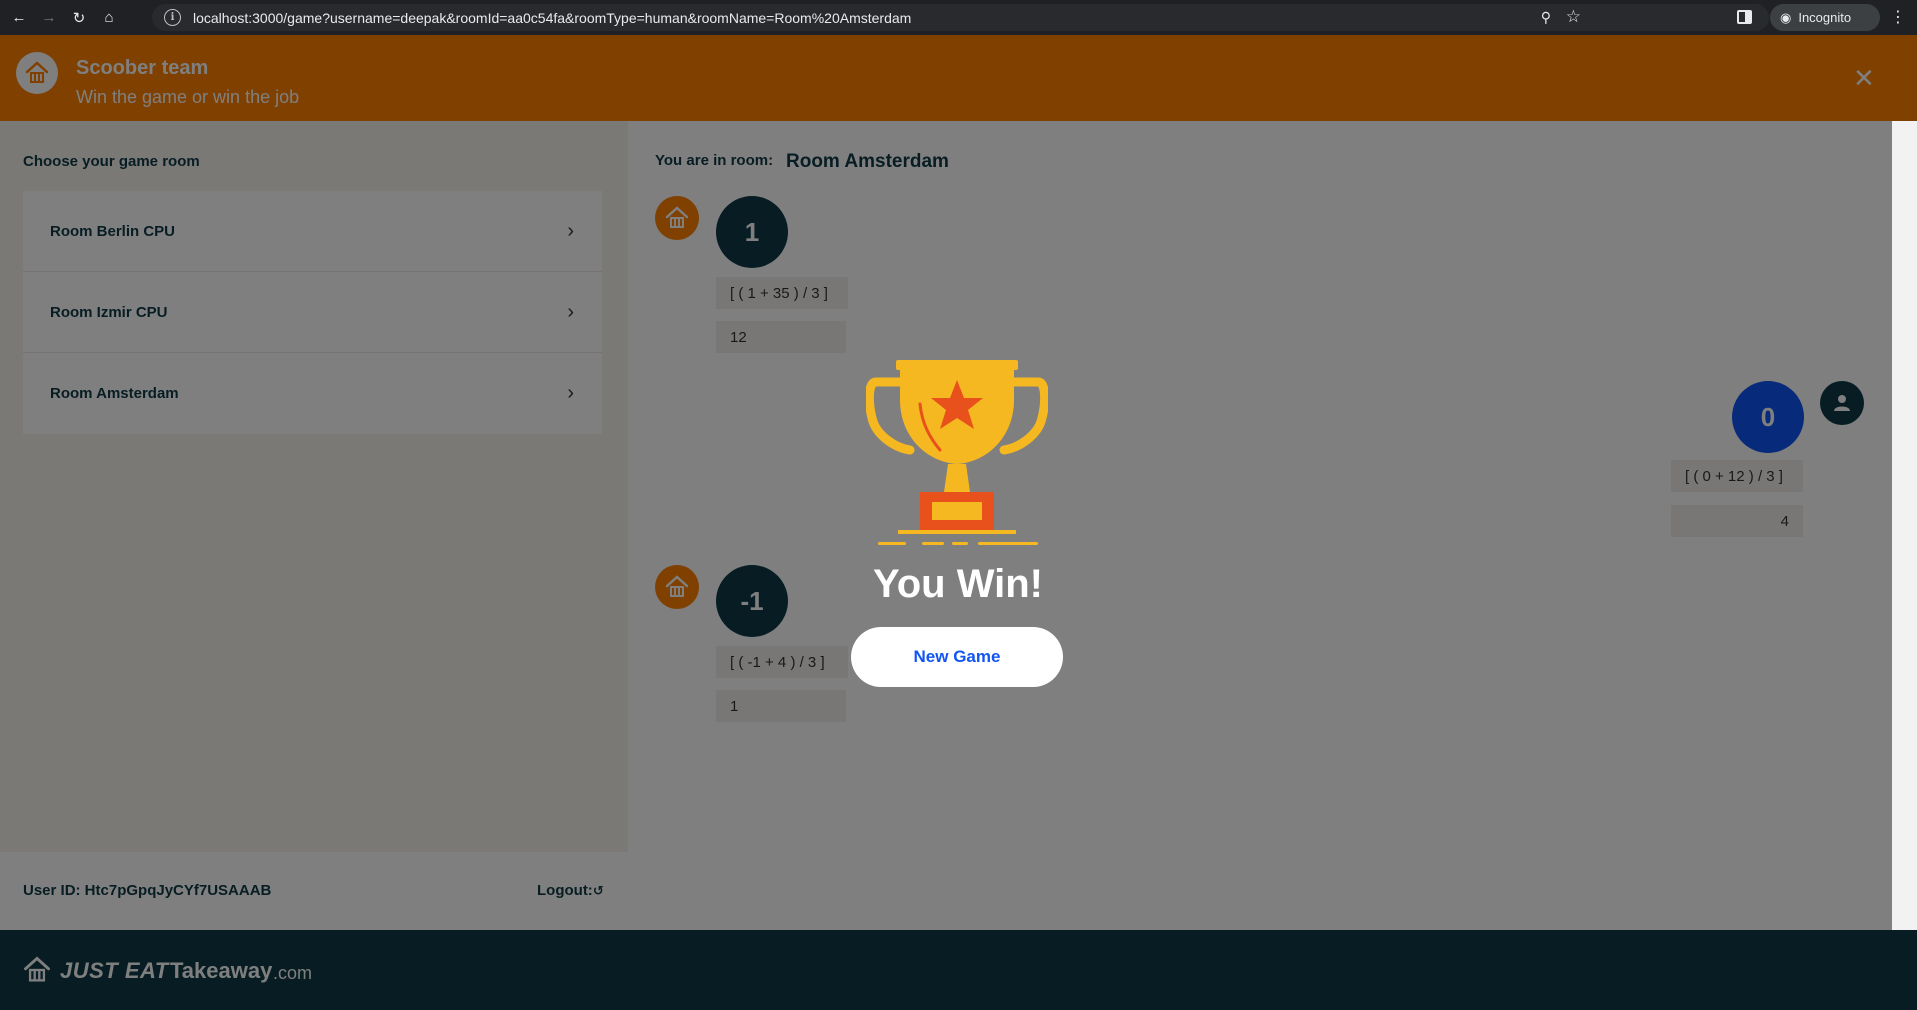 Image resolution: width=1917 pixels, height=1010 pixels. What do you see at coordinates (79, 18) in the screenshot?
I see `reload-icon: ↻` at bounding box center [79, 18].